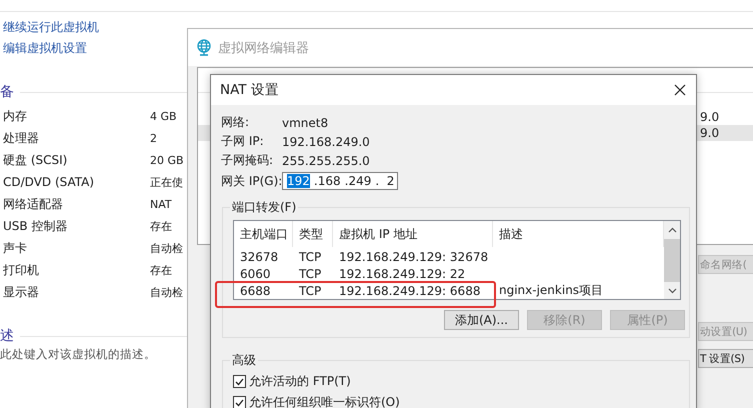 The width and height of the screenshot is (753, 408). Describe the element at coordinates (264, 207) in the screenshot. I see `group-title: 端口转发(F)` at that location.